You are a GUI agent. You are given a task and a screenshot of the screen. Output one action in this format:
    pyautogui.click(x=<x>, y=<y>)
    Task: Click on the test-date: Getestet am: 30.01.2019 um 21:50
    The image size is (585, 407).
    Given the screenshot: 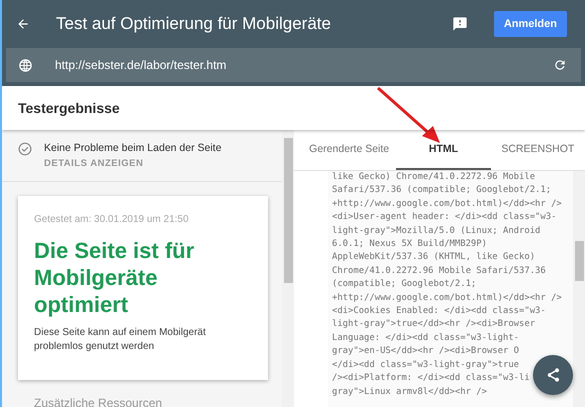 What is the action you would take?
    pyautogui.click(x=112, y=219)
    